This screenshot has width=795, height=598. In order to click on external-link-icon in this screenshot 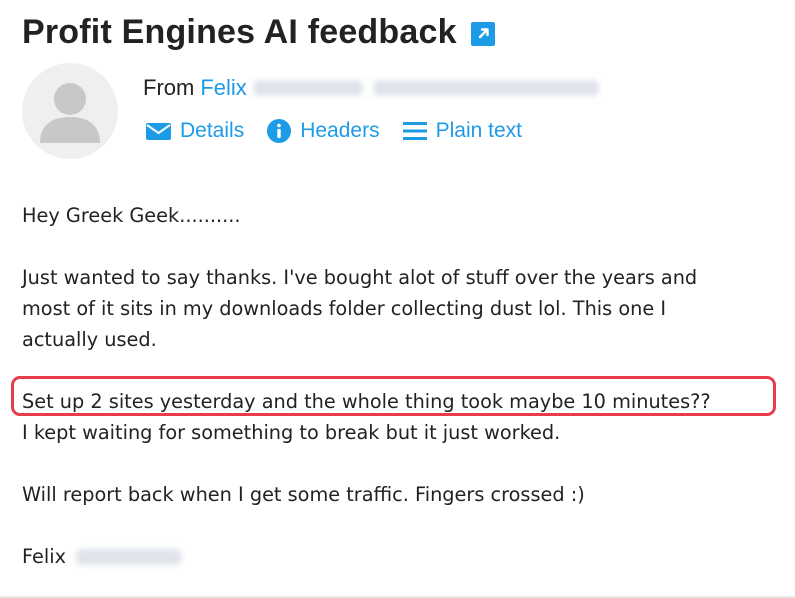, I will do `click(482, 34)`.